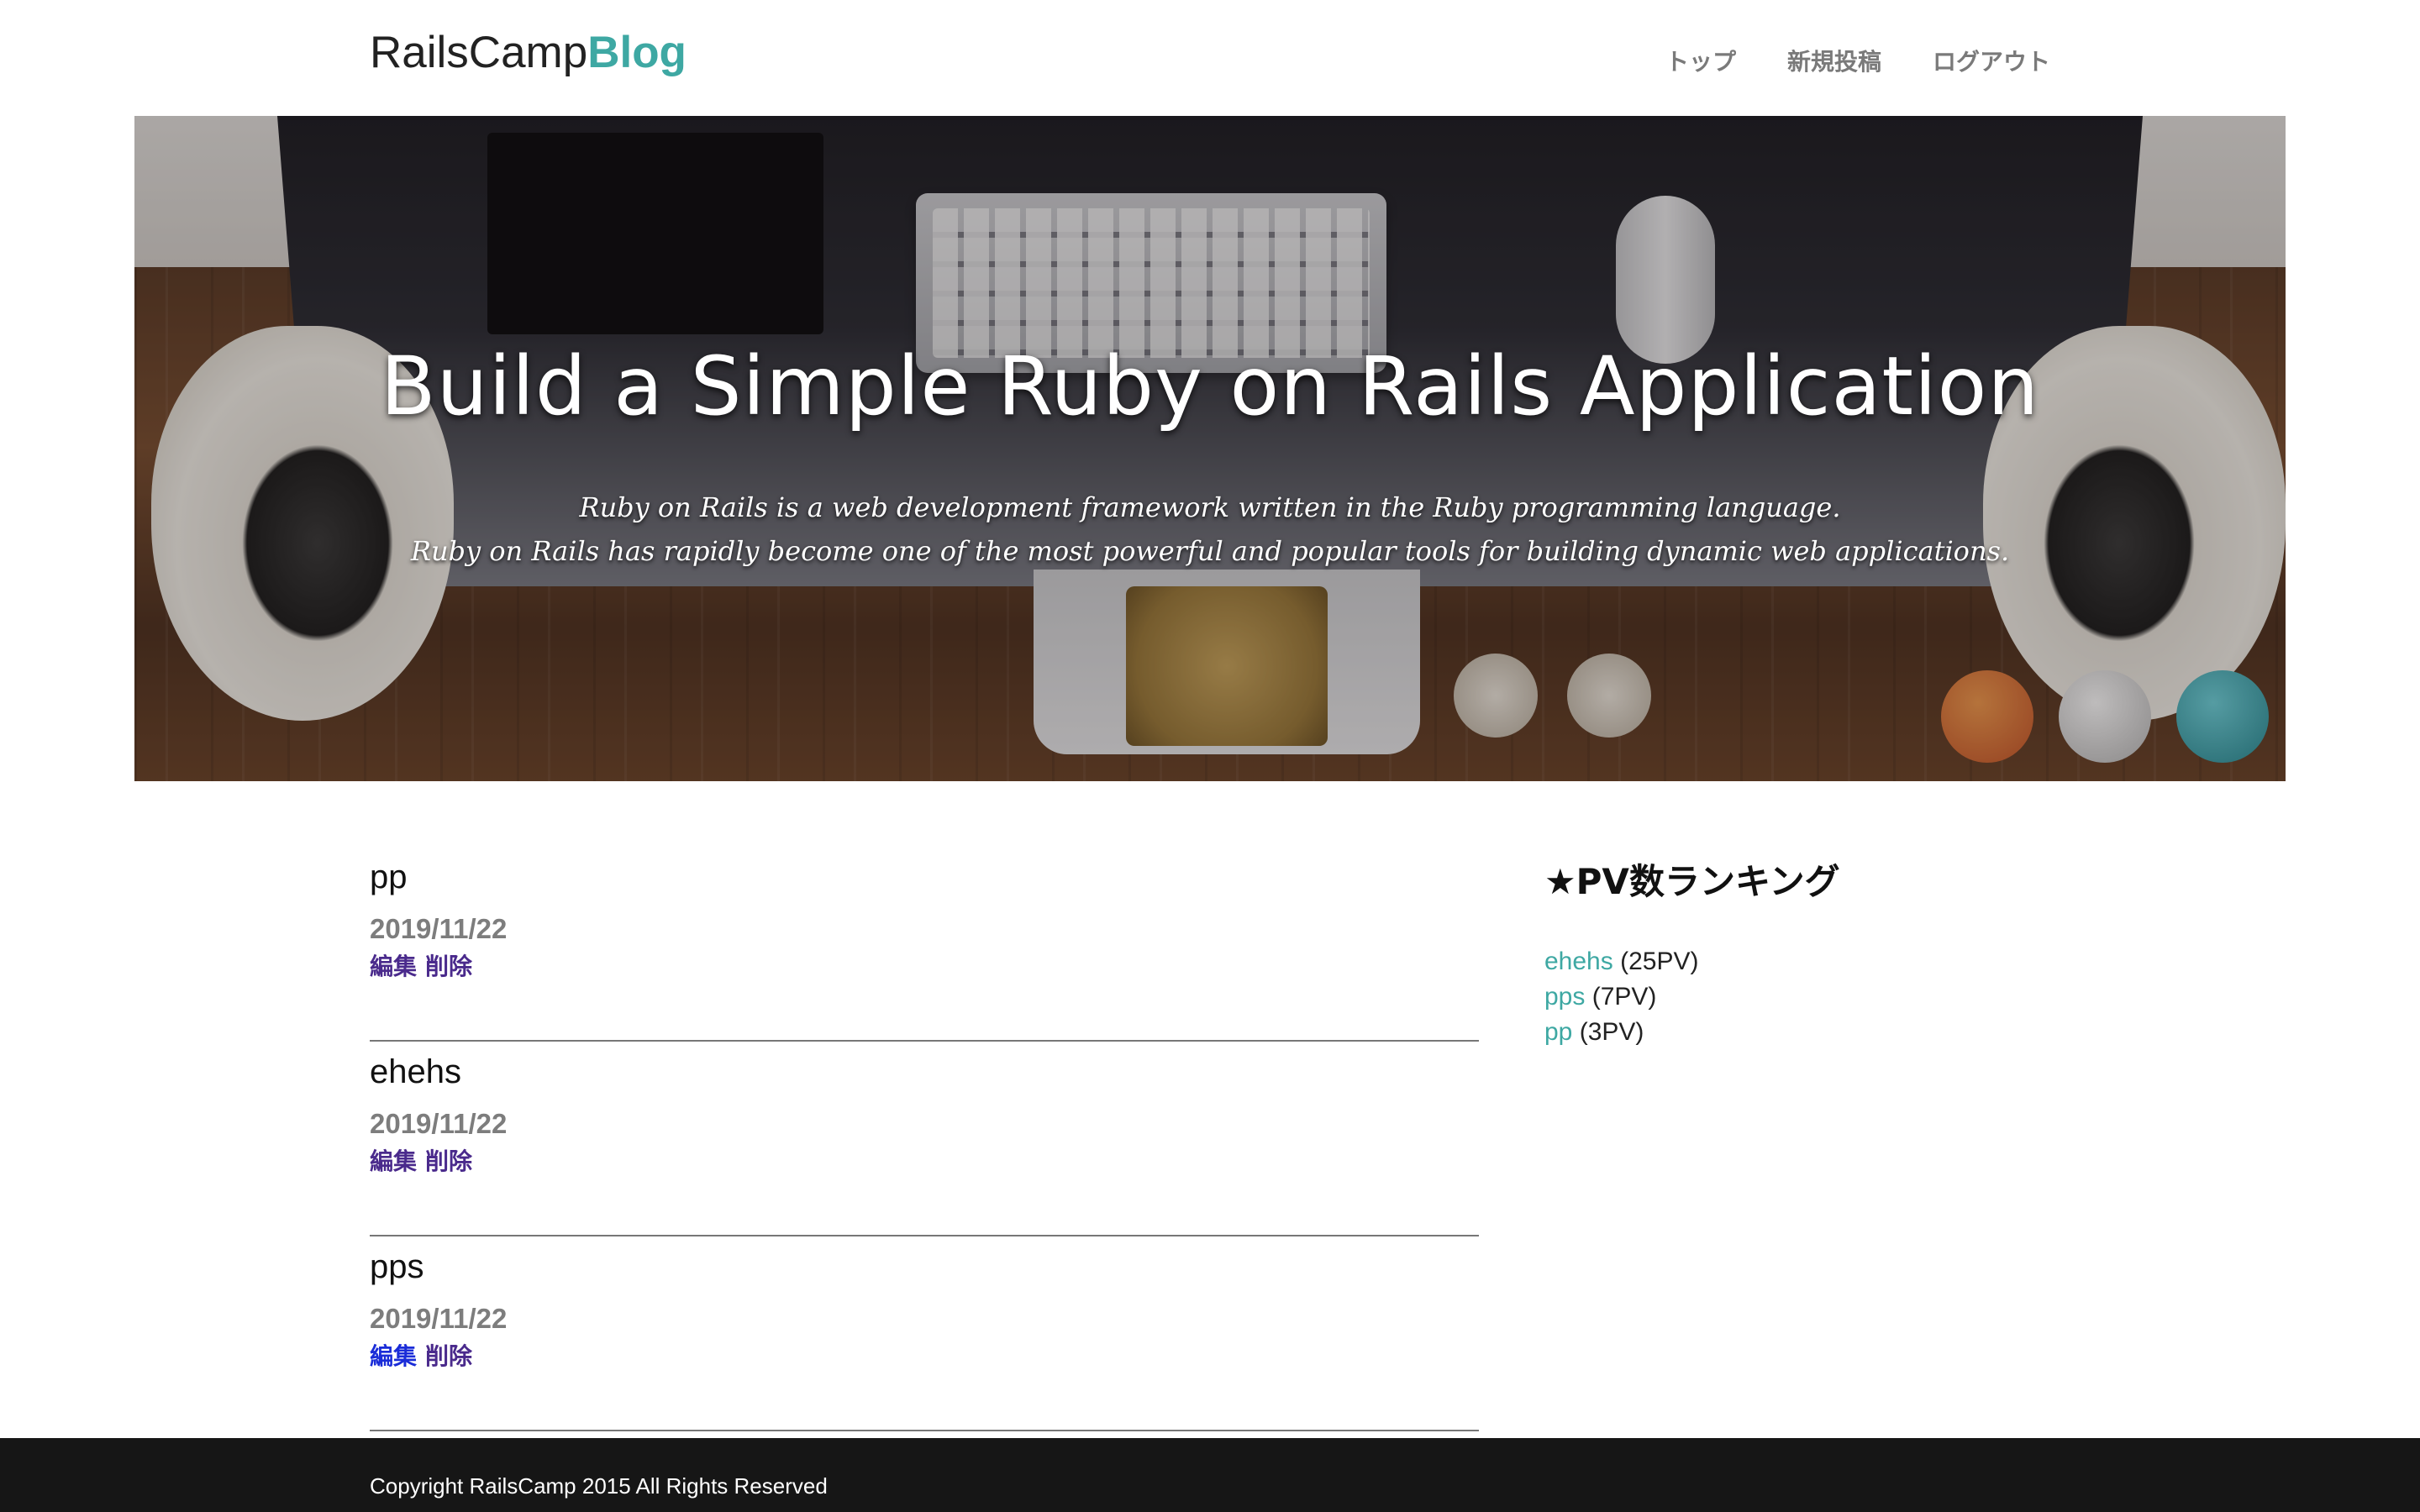  I want to click on post-title: ehehs, so click(415, 1072).